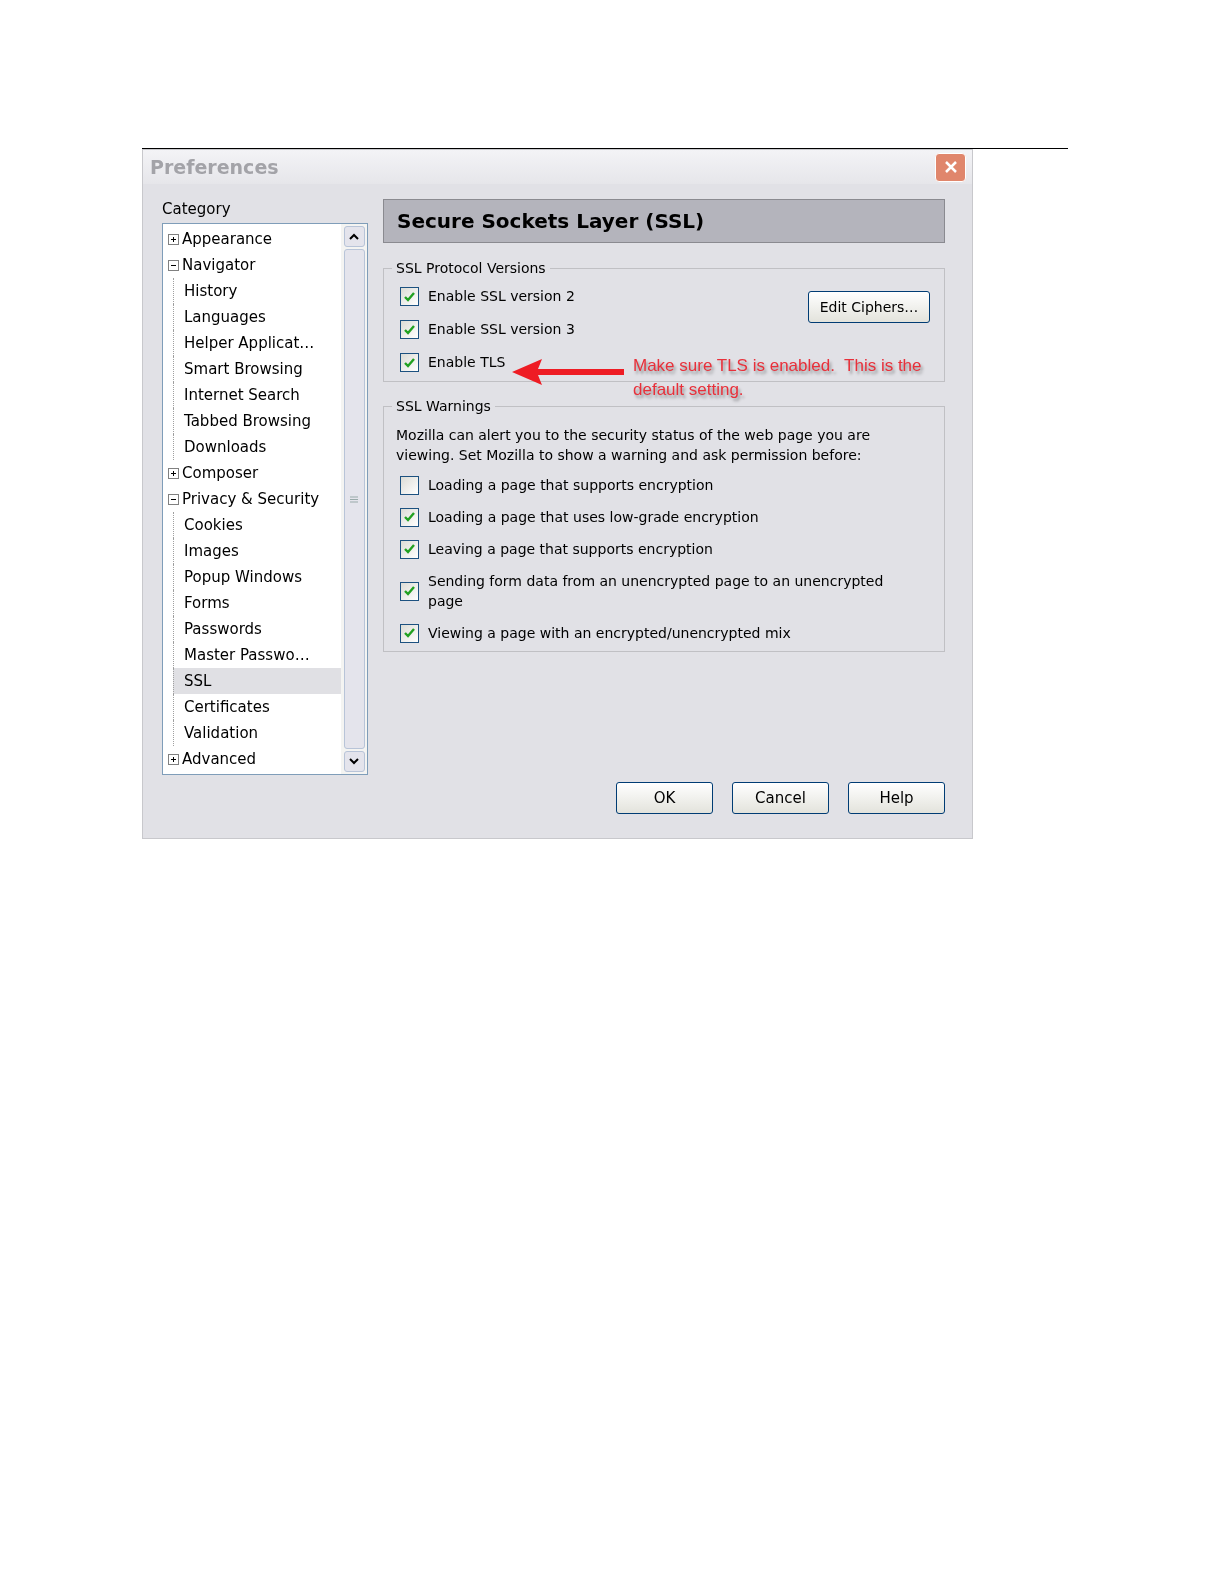  Describe the element at coordinates (225, 447) in the screenshot. I see `tree-item: Downloads` at that location.